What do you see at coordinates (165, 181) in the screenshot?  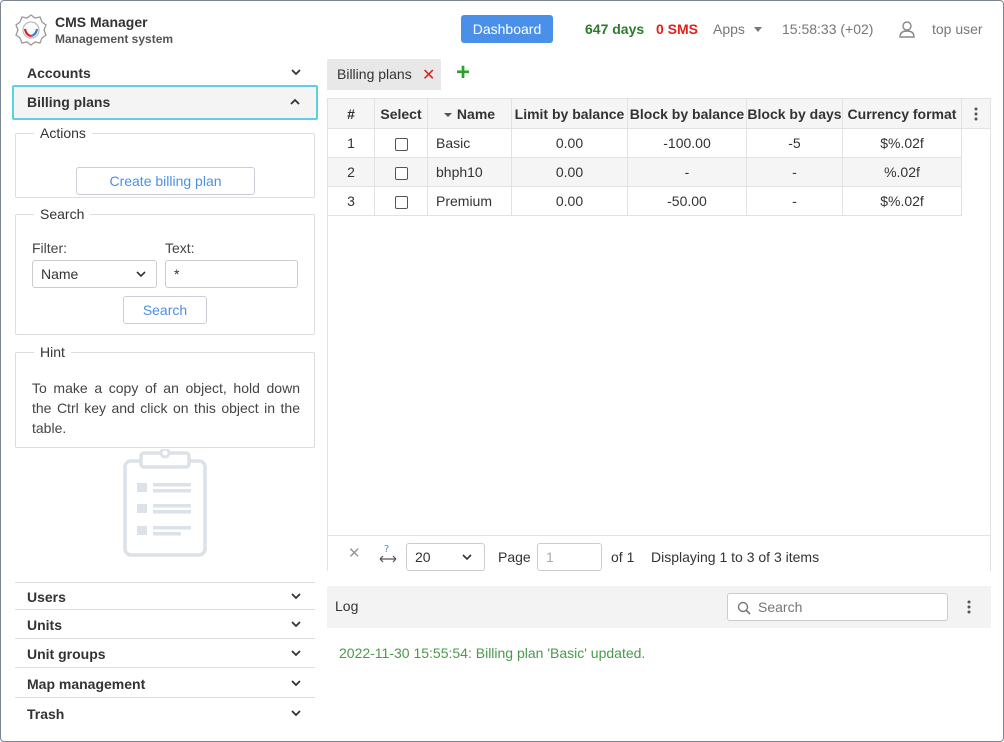 I see `create-billing-plan-button: Create billing plan` at bounding box center [165, 181].